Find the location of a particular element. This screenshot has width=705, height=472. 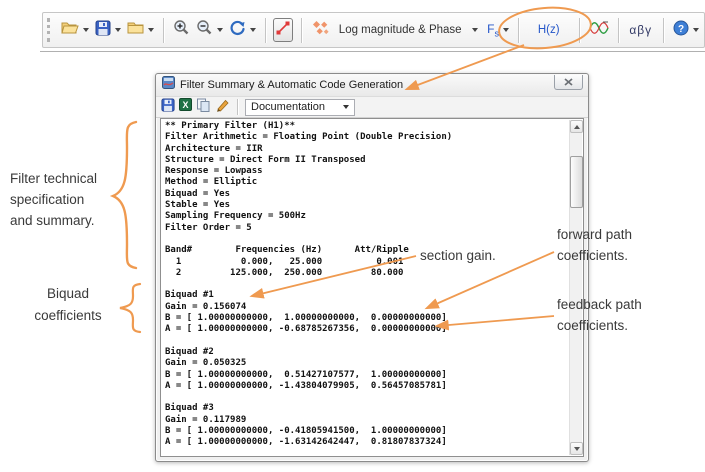

save-button is located at coordinates (108, 30).